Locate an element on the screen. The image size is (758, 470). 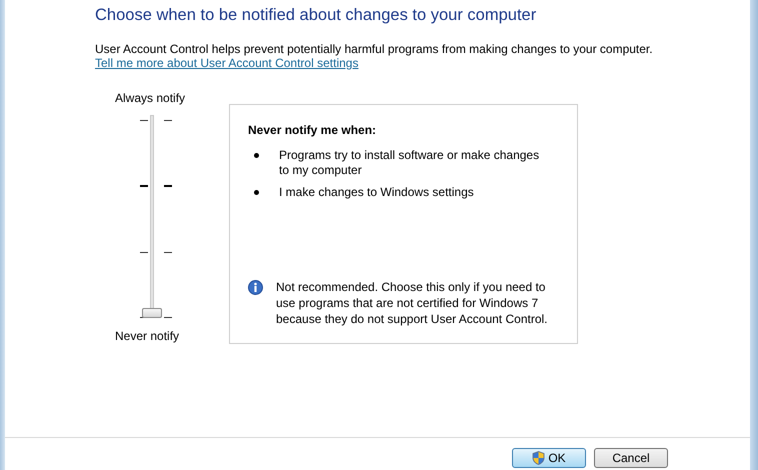
info-icon is located at coordinates (255, 287).